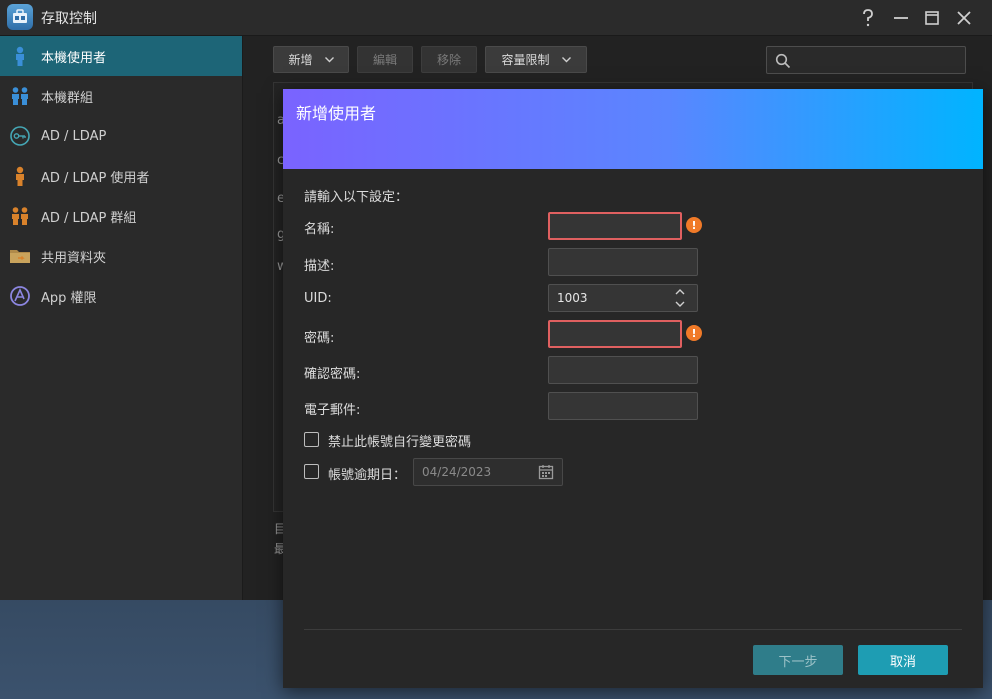  I want to click on dialog-title: 新增使用者, so click(336, 113).